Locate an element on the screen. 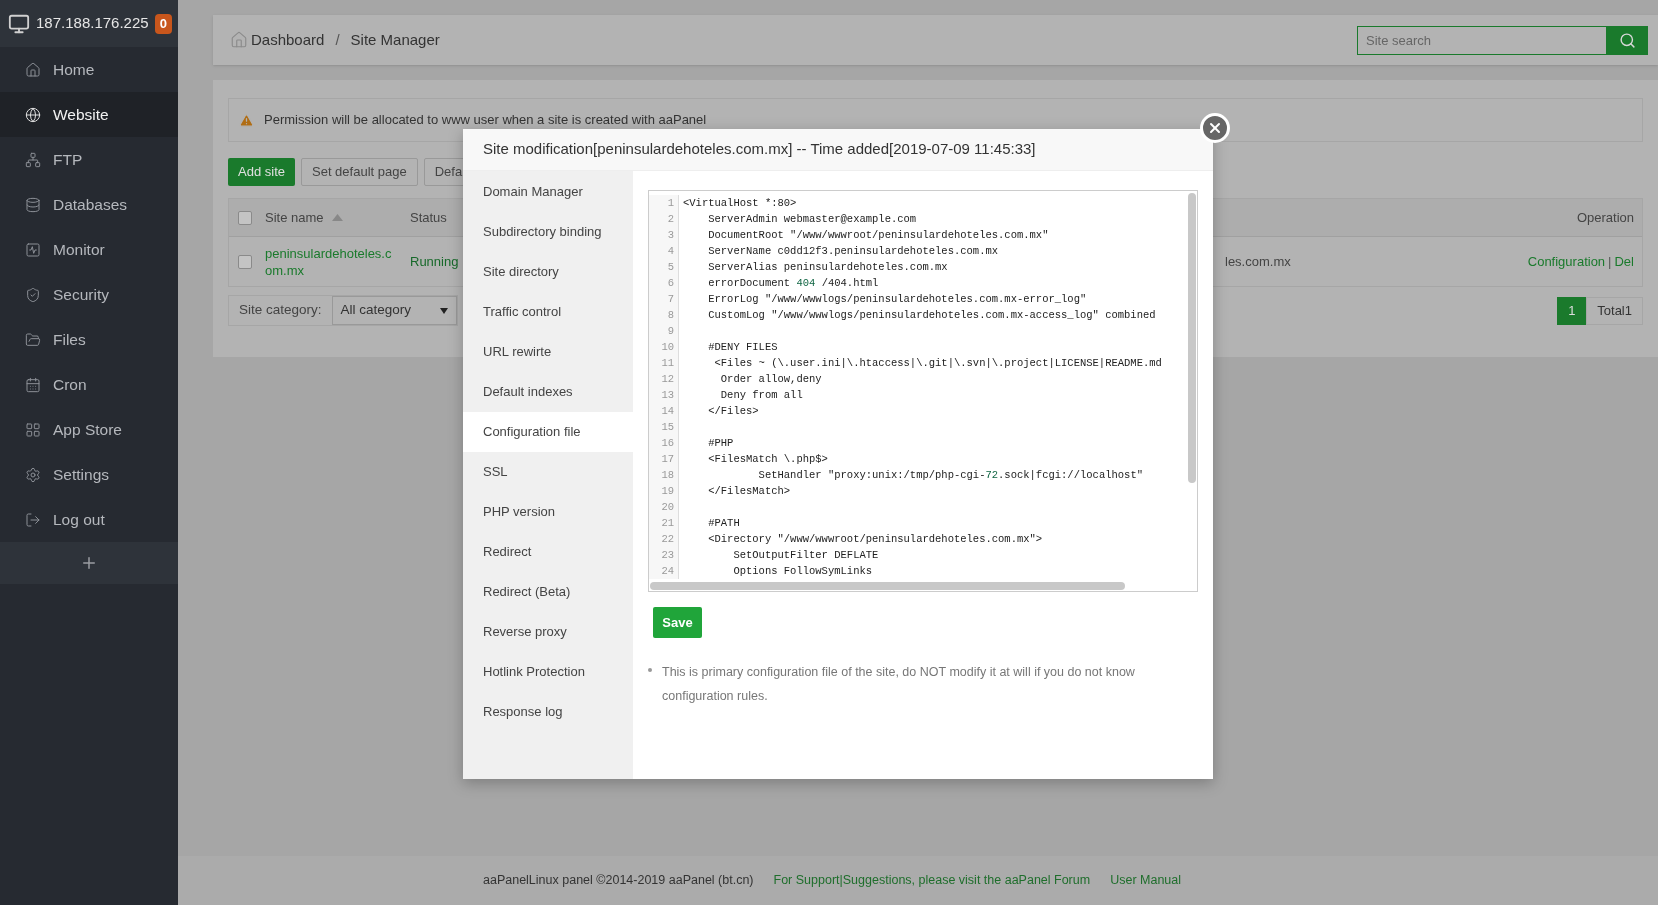  dialog-nav-item: Site directory is located at coordinates (548, 272).